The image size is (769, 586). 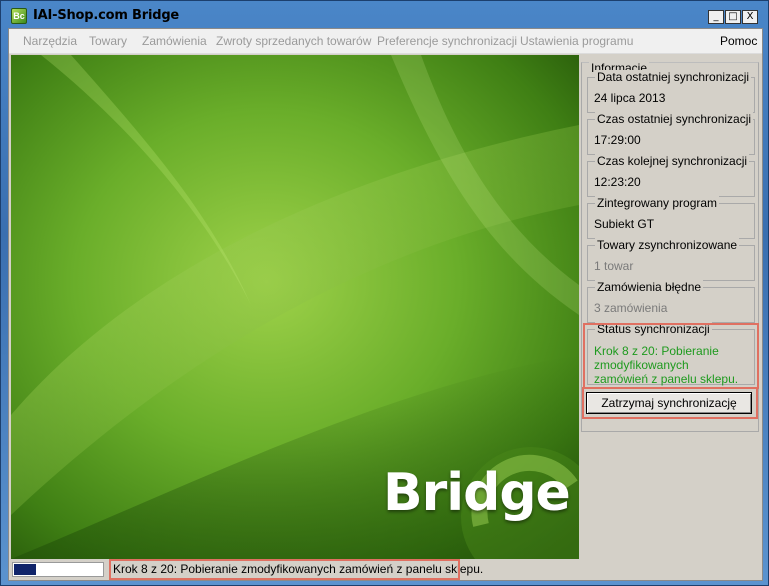 What do you see at coordinates (106, 15) in the screenshot?
I see `window-title: IAI-Shop.com Bridge` at bounding box center [106, 15].